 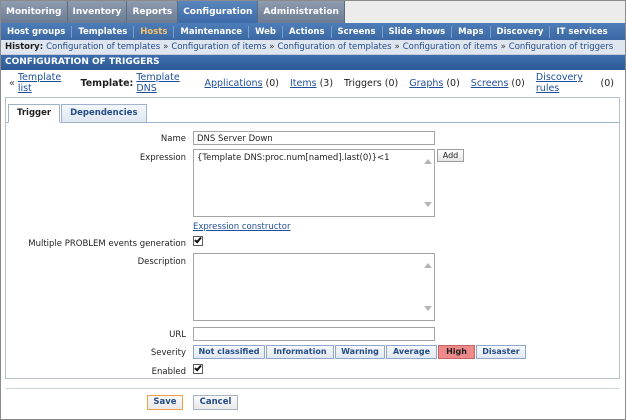 I want to click on severity-disaster: Disaster, so click(x=501, y=352).